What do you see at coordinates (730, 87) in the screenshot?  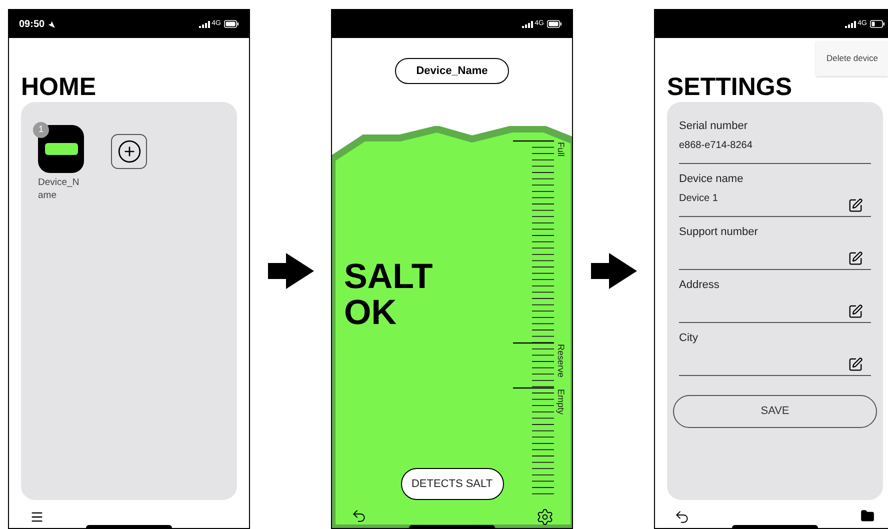 I see `page-title: SETTINGS` at bounding box center [730, 87].